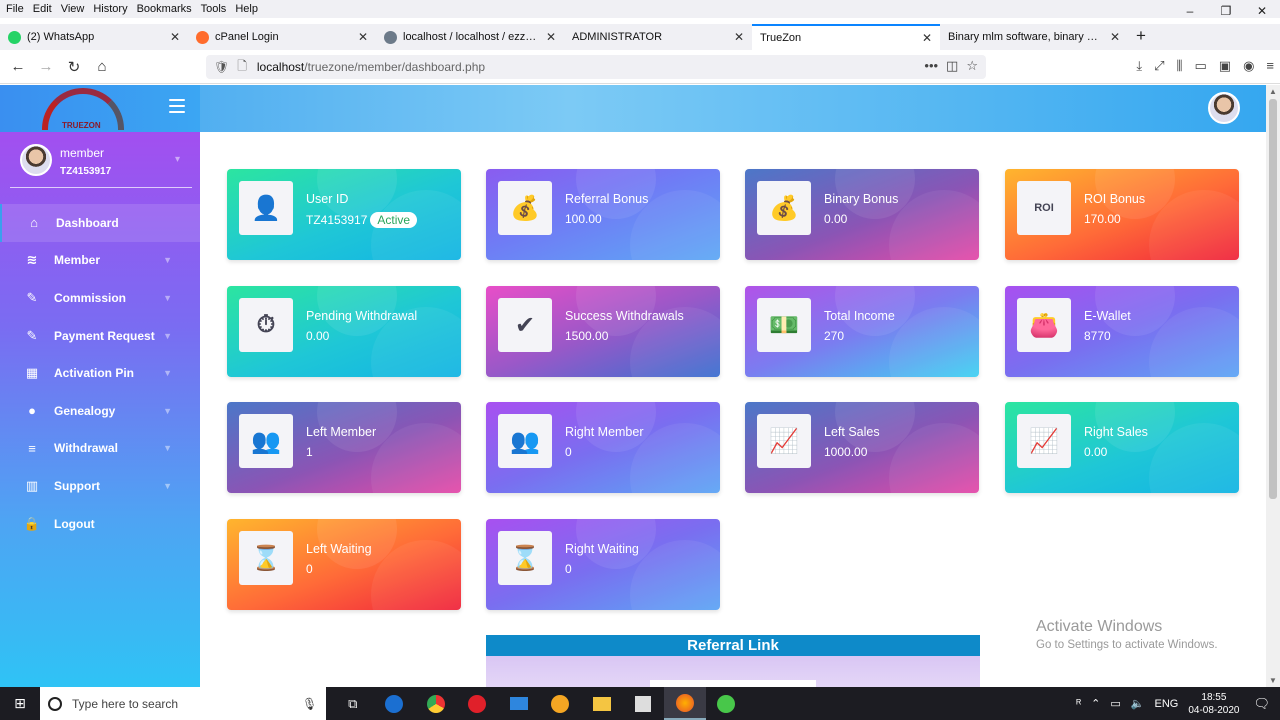  Describe the element at coordinates (353, 703) in the screenshot. I see `task-view-icon: ⧉` at that location.